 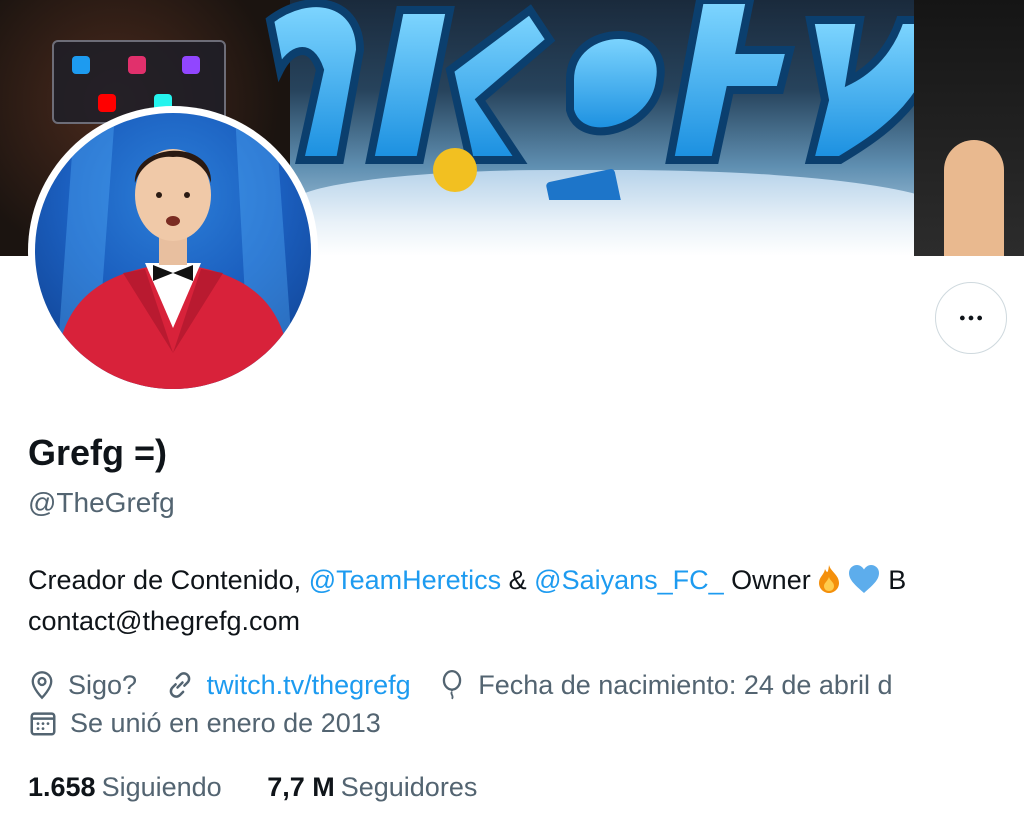 I want to click on link-icon, so click(x=179, y=685).